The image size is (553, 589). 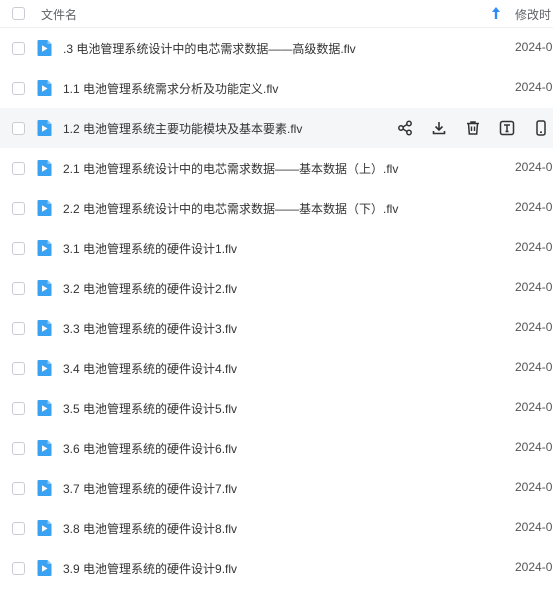 What do you see at coordinates (230, 168) in the screenshot?
I see `file-name: 2.1 电池管理系统设计中的电芯需求数据——基本数据（上）.flv` at bounding box center [230, 168].